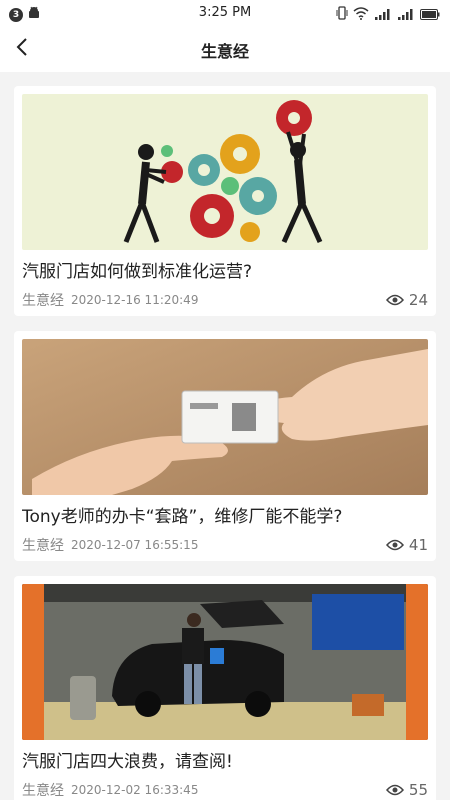 This screenshot has width=450, height=800. I want to click on article-date: 2020-12-16 11:20:49, so click(135, 300).